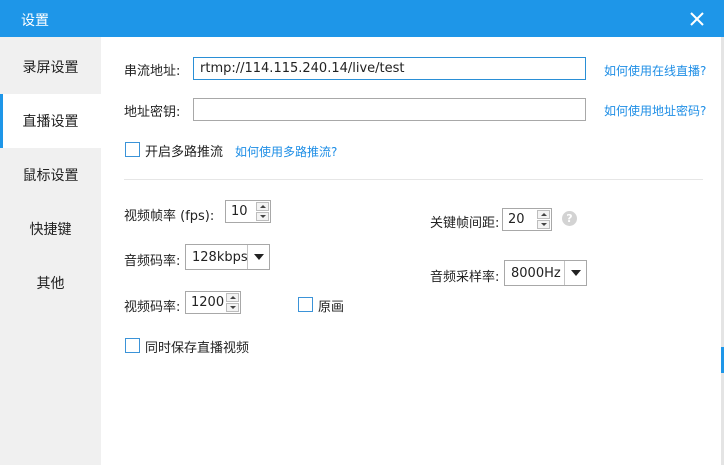 The image size is (724, 465). I want to click on audio-bitrate-select: 128kbps, so click(227, 257).